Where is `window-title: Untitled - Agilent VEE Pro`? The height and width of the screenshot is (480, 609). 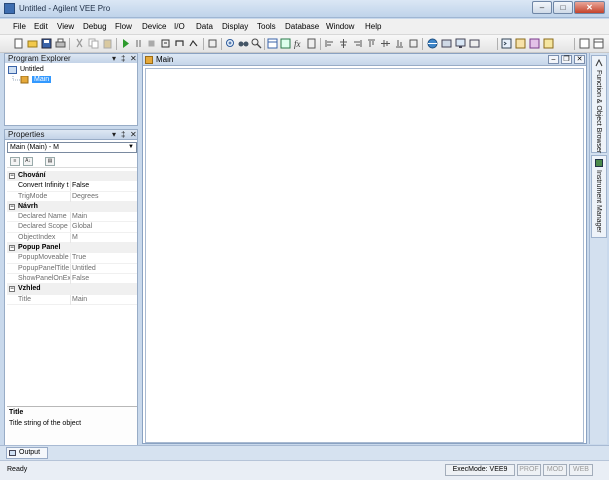 window-title: Untitled - Agilent VEE Pro is located at coordinates (65, 8).